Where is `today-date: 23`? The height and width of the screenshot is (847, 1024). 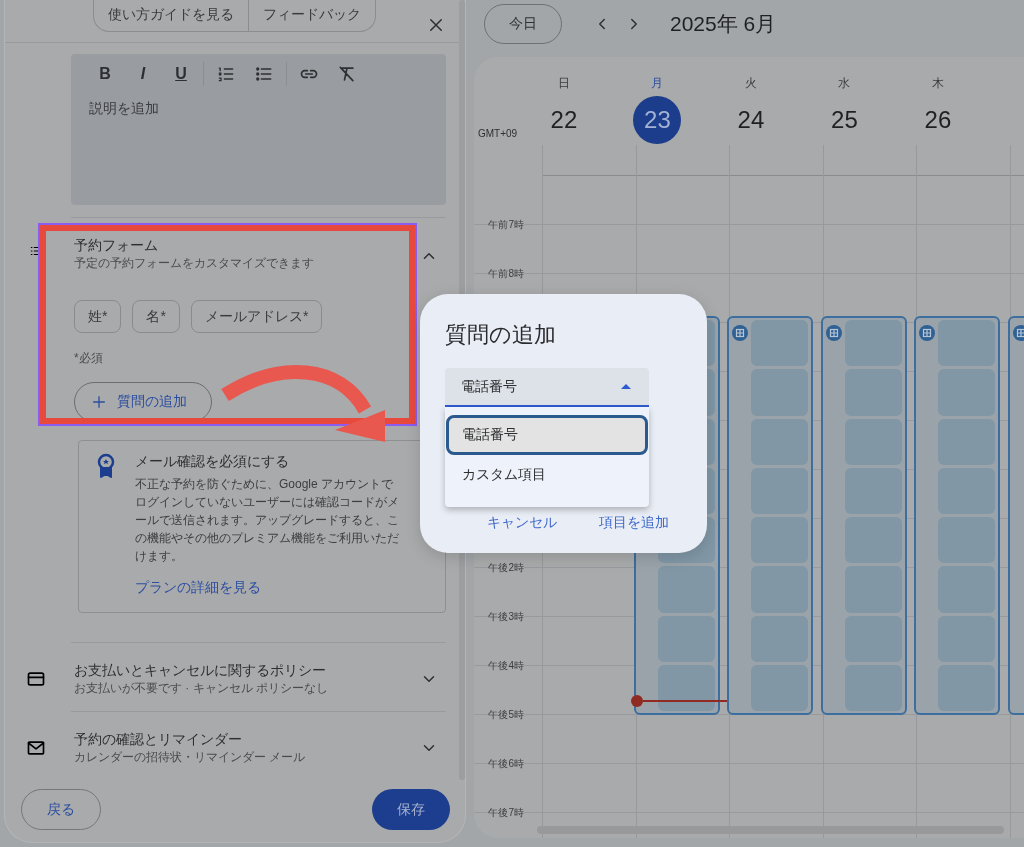 today-date: 23 is located at coordinates (657, 120).